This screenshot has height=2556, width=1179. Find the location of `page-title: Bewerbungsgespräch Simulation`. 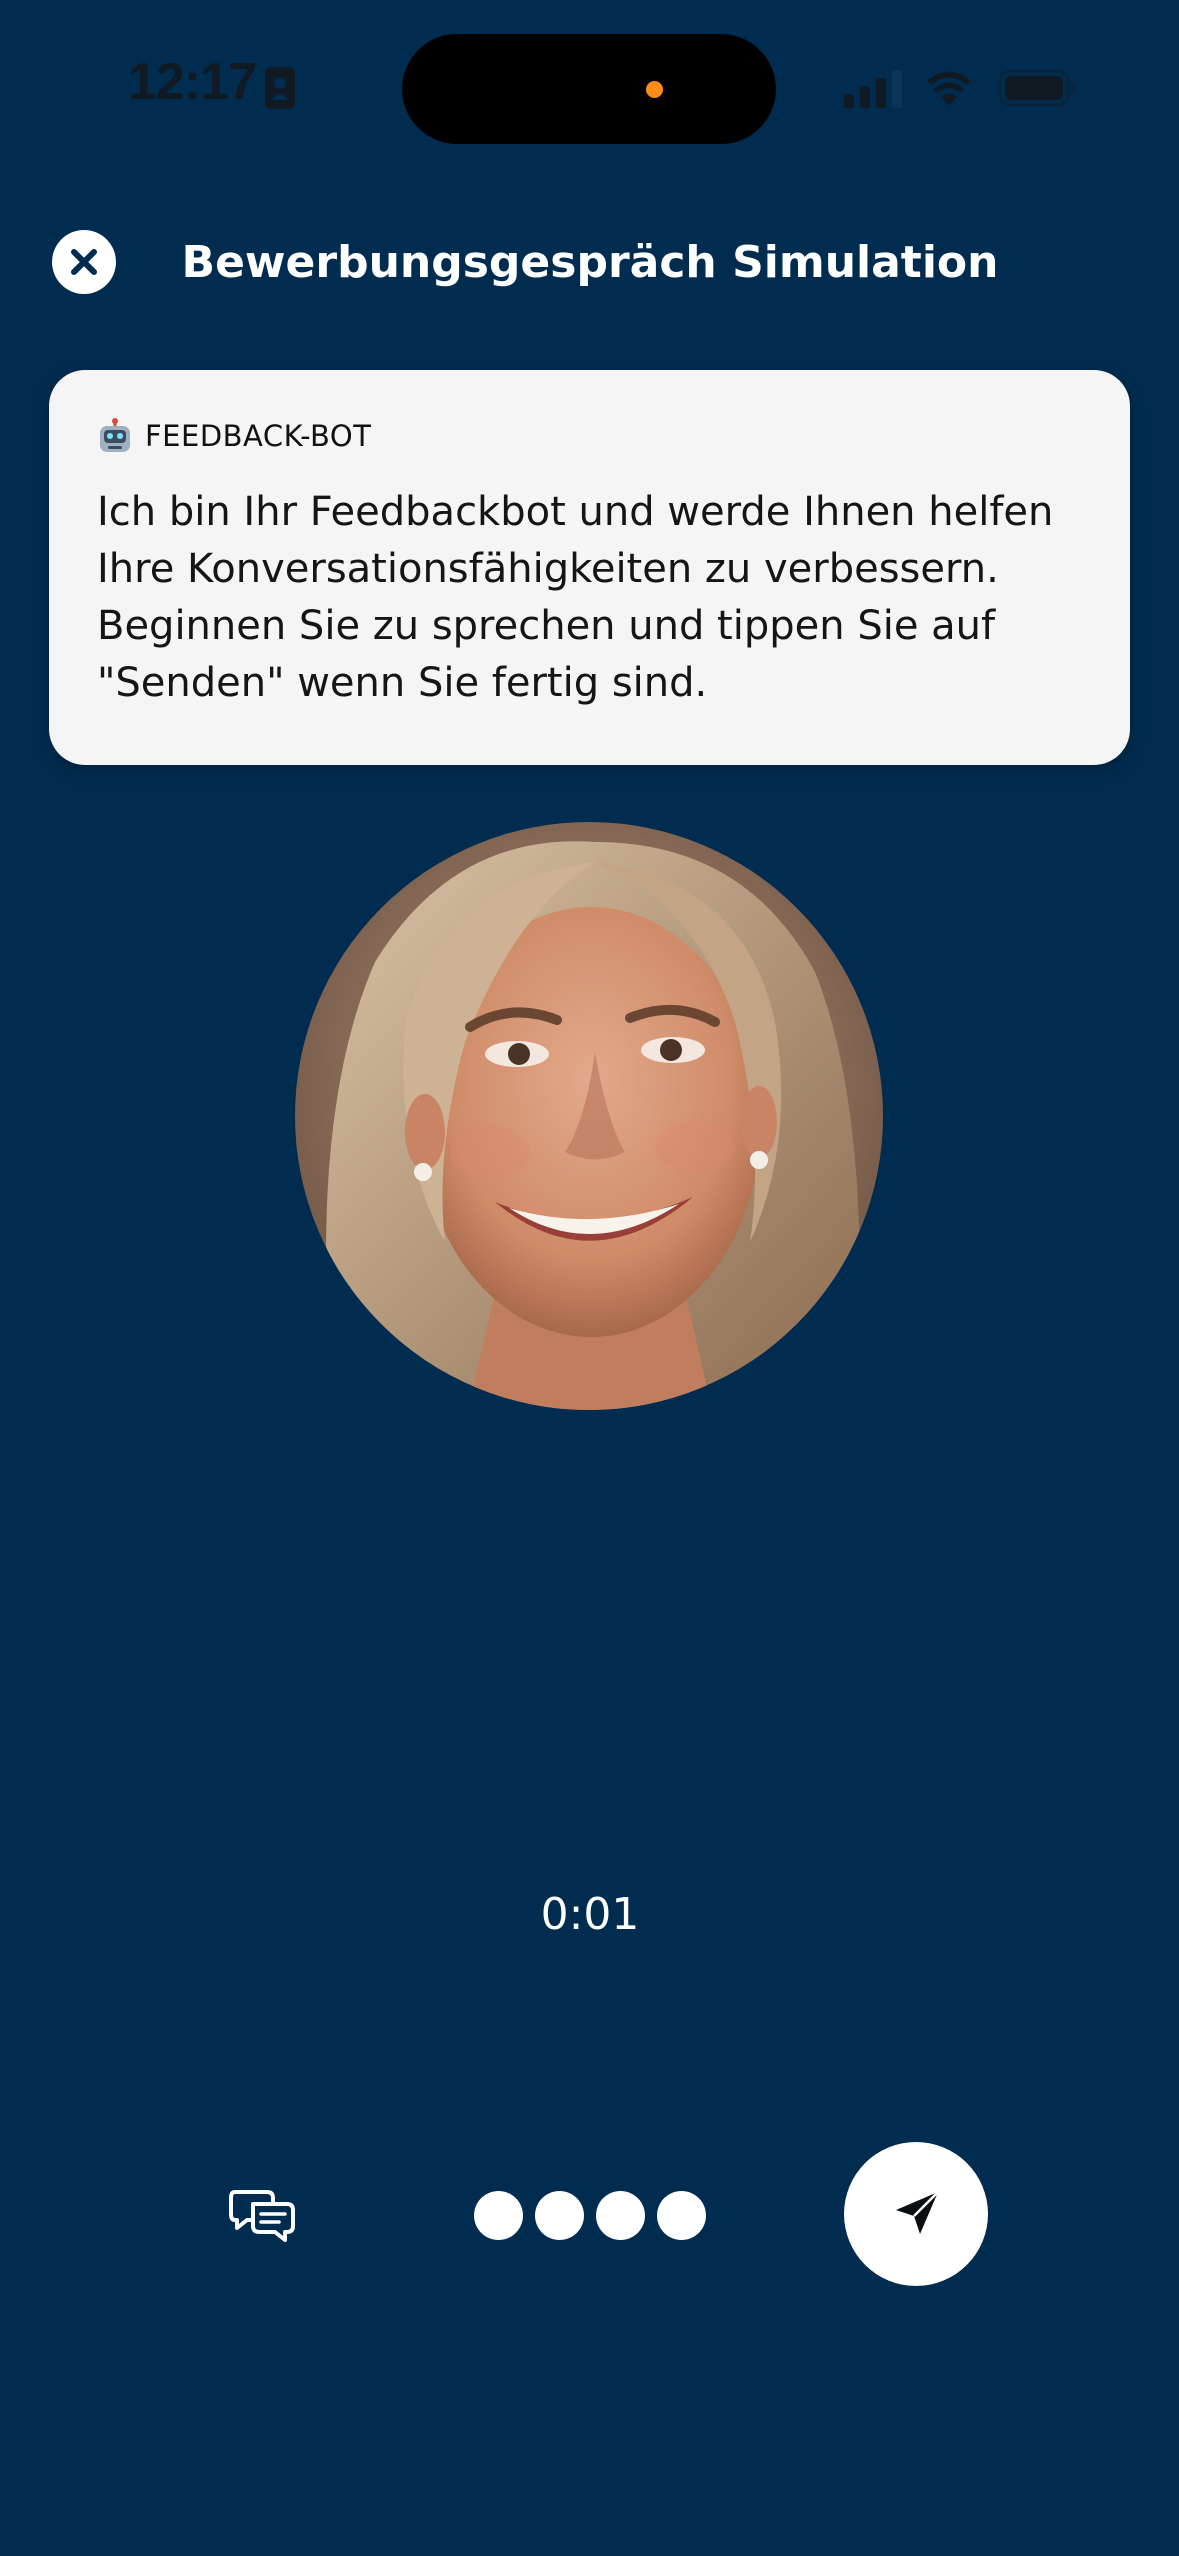

page-title: Bewerbungsgespräch Simulation is located at coordinates (590, 262).